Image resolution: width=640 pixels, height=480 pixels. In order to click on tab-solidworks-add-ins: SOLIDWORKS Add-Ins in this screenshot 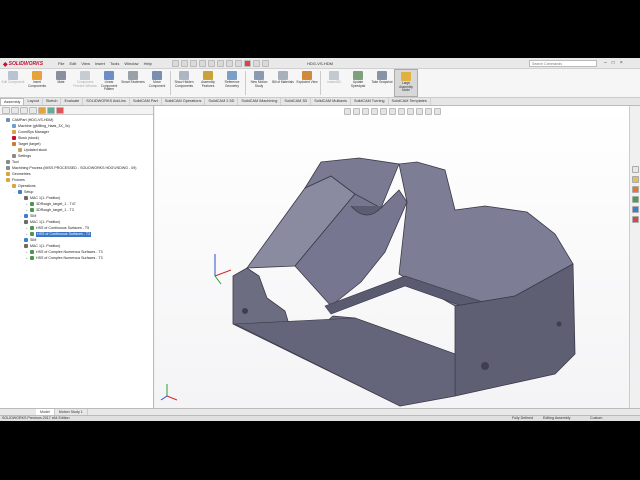, I will do `click(106, 101)`.